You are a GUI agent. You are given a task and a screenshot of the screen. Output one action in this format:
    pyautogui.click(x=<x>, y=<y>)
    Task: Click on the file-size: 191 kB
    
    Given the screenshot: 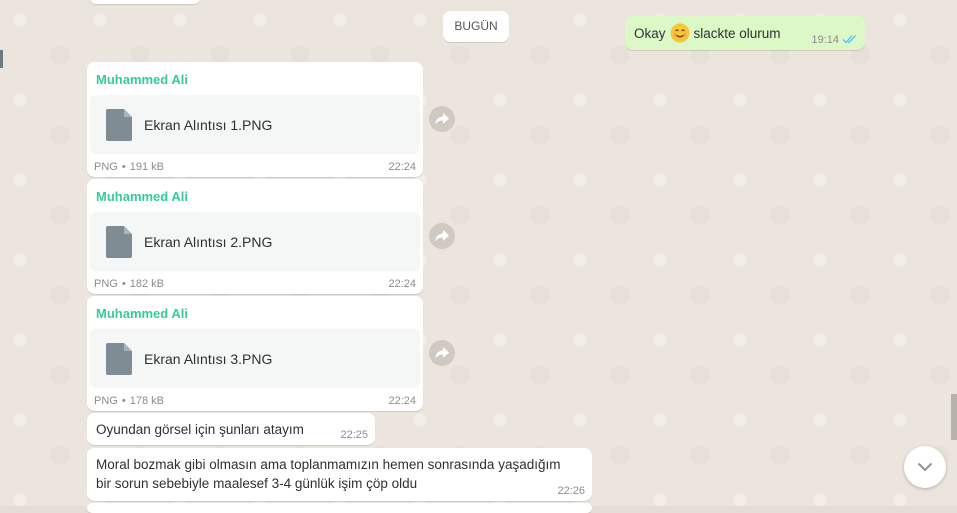 What is the action you would take?
    pyautogui.click(x=146, y=167)
    